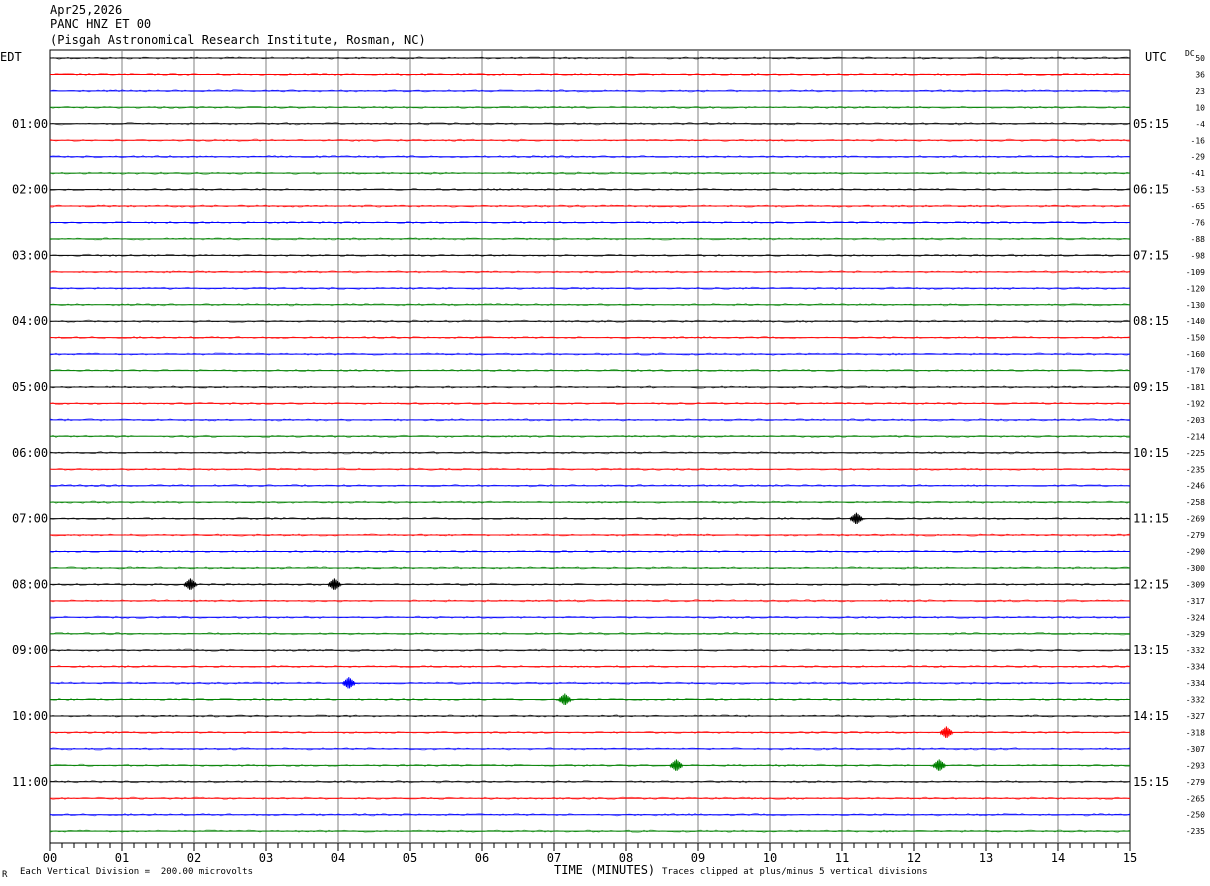  What do you see at coordinates (914, 858) in the screenshot?
I see `x-tick-label: 12` at bounding box center [914, 858].